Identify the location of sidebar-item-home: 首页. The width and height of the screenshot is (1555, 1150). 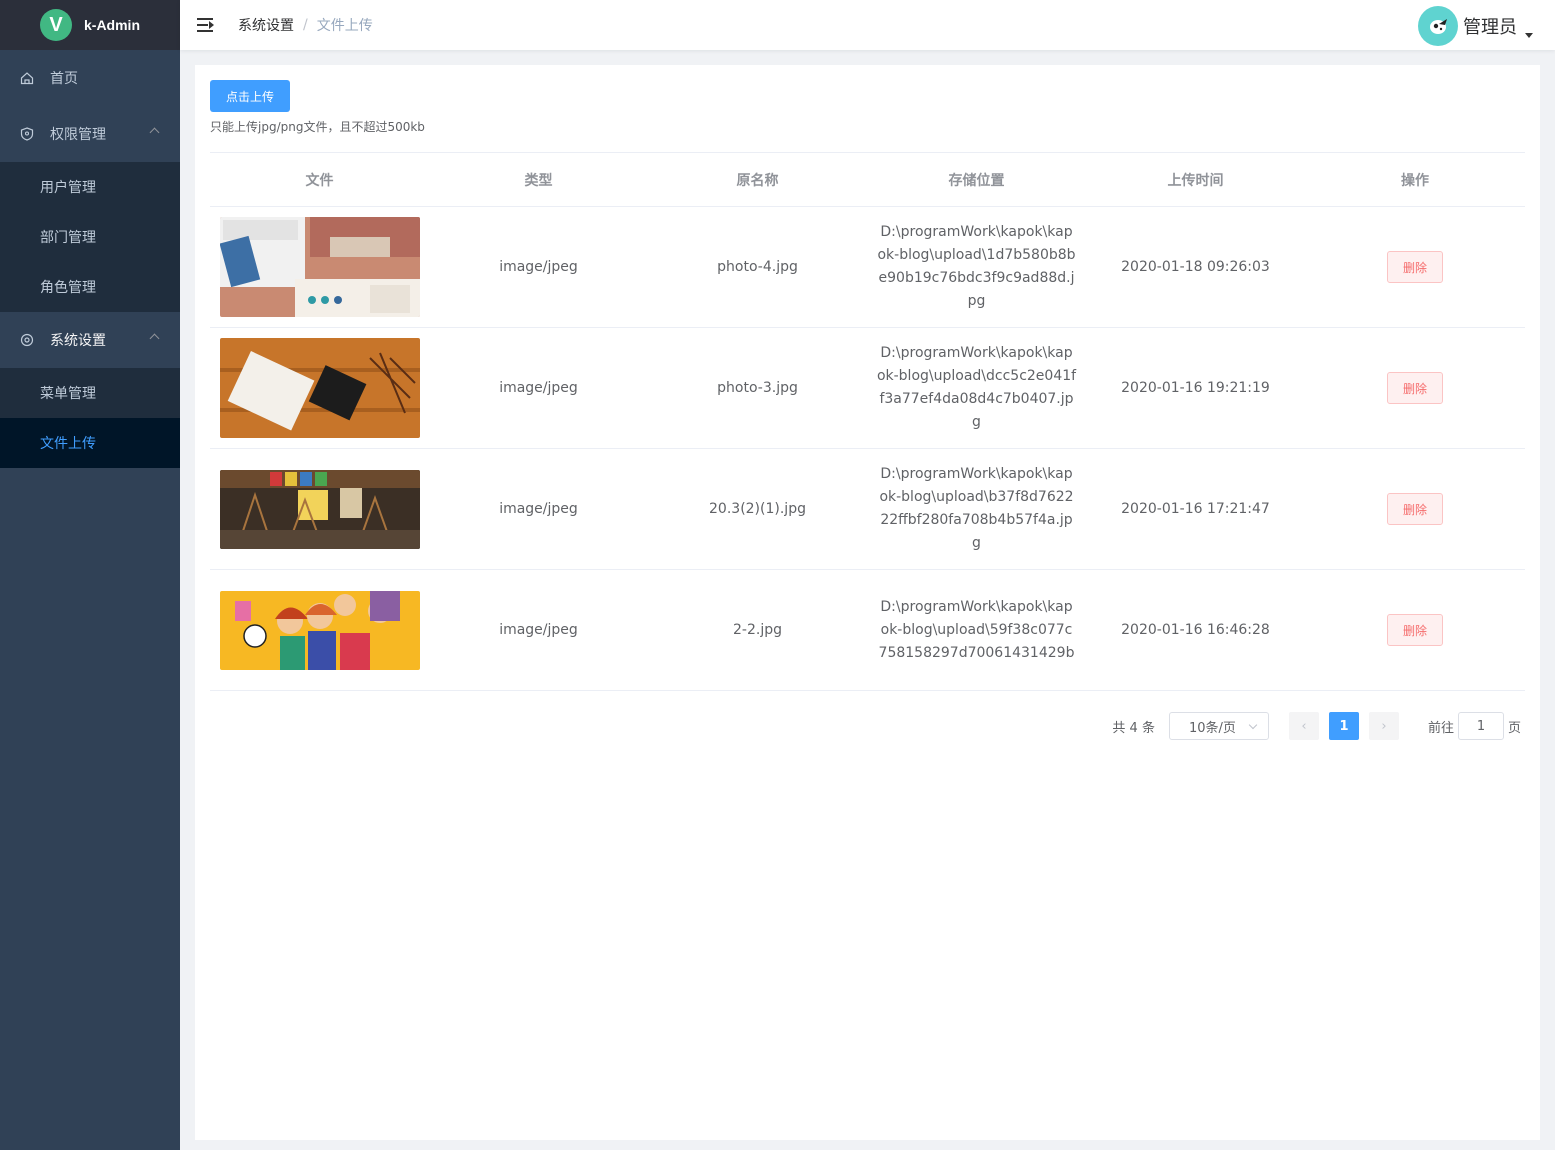
(90, 78).